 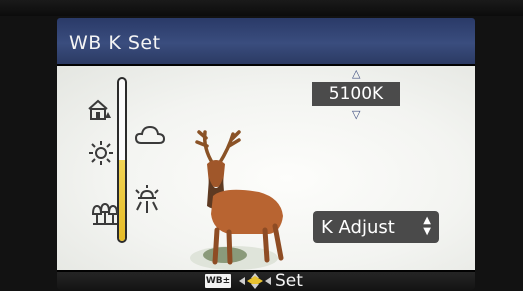 I want to click on incandescent-icon, so click(x=105, y=213).